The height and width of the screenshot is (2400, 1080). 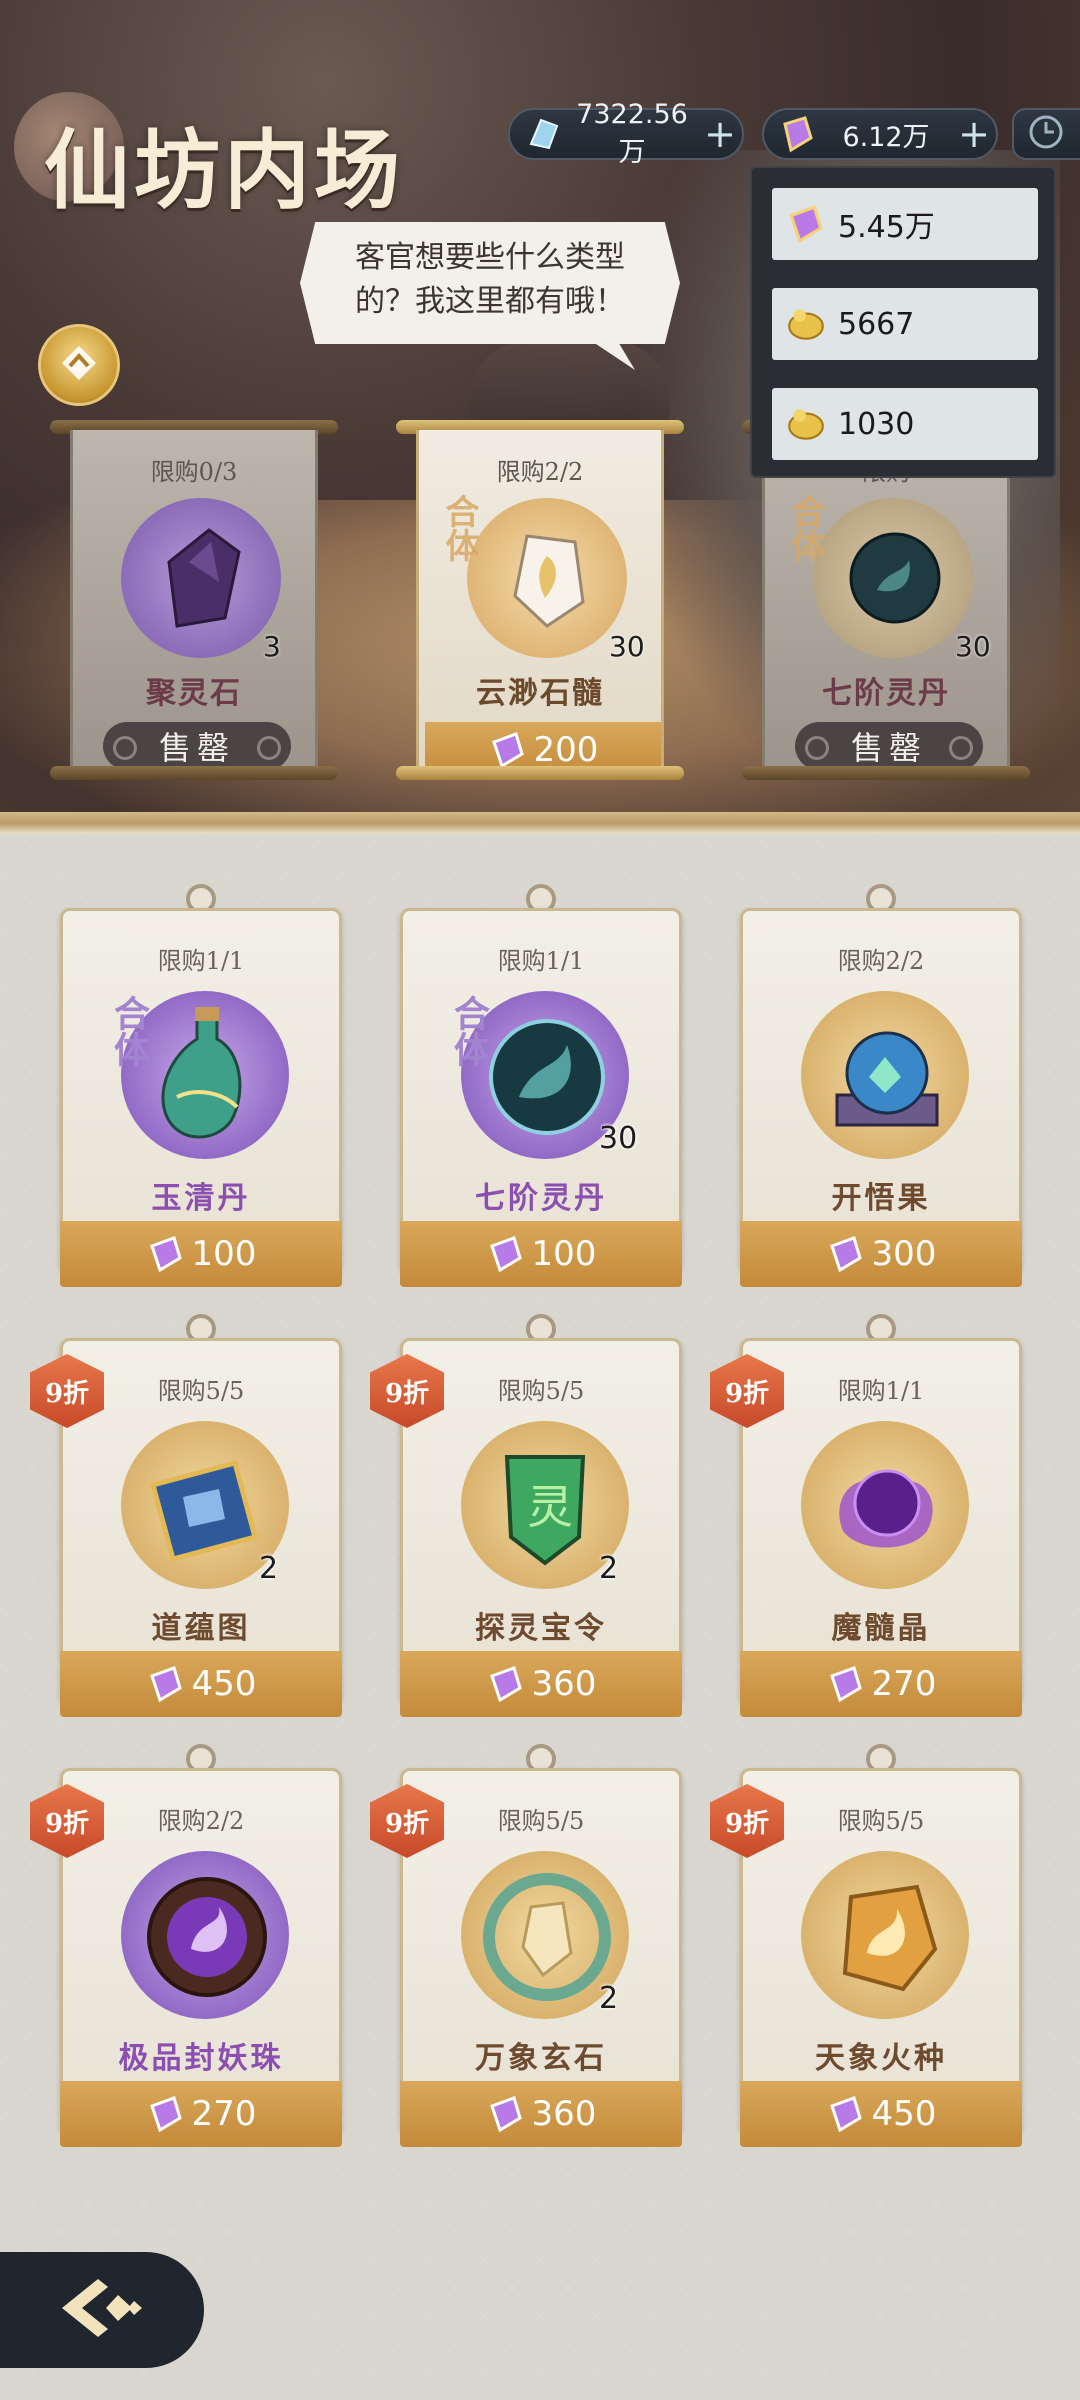 I want to click on shop-item-card: 限购1/1 魔髓晶 270 9折, so click(x=866, y=1515).